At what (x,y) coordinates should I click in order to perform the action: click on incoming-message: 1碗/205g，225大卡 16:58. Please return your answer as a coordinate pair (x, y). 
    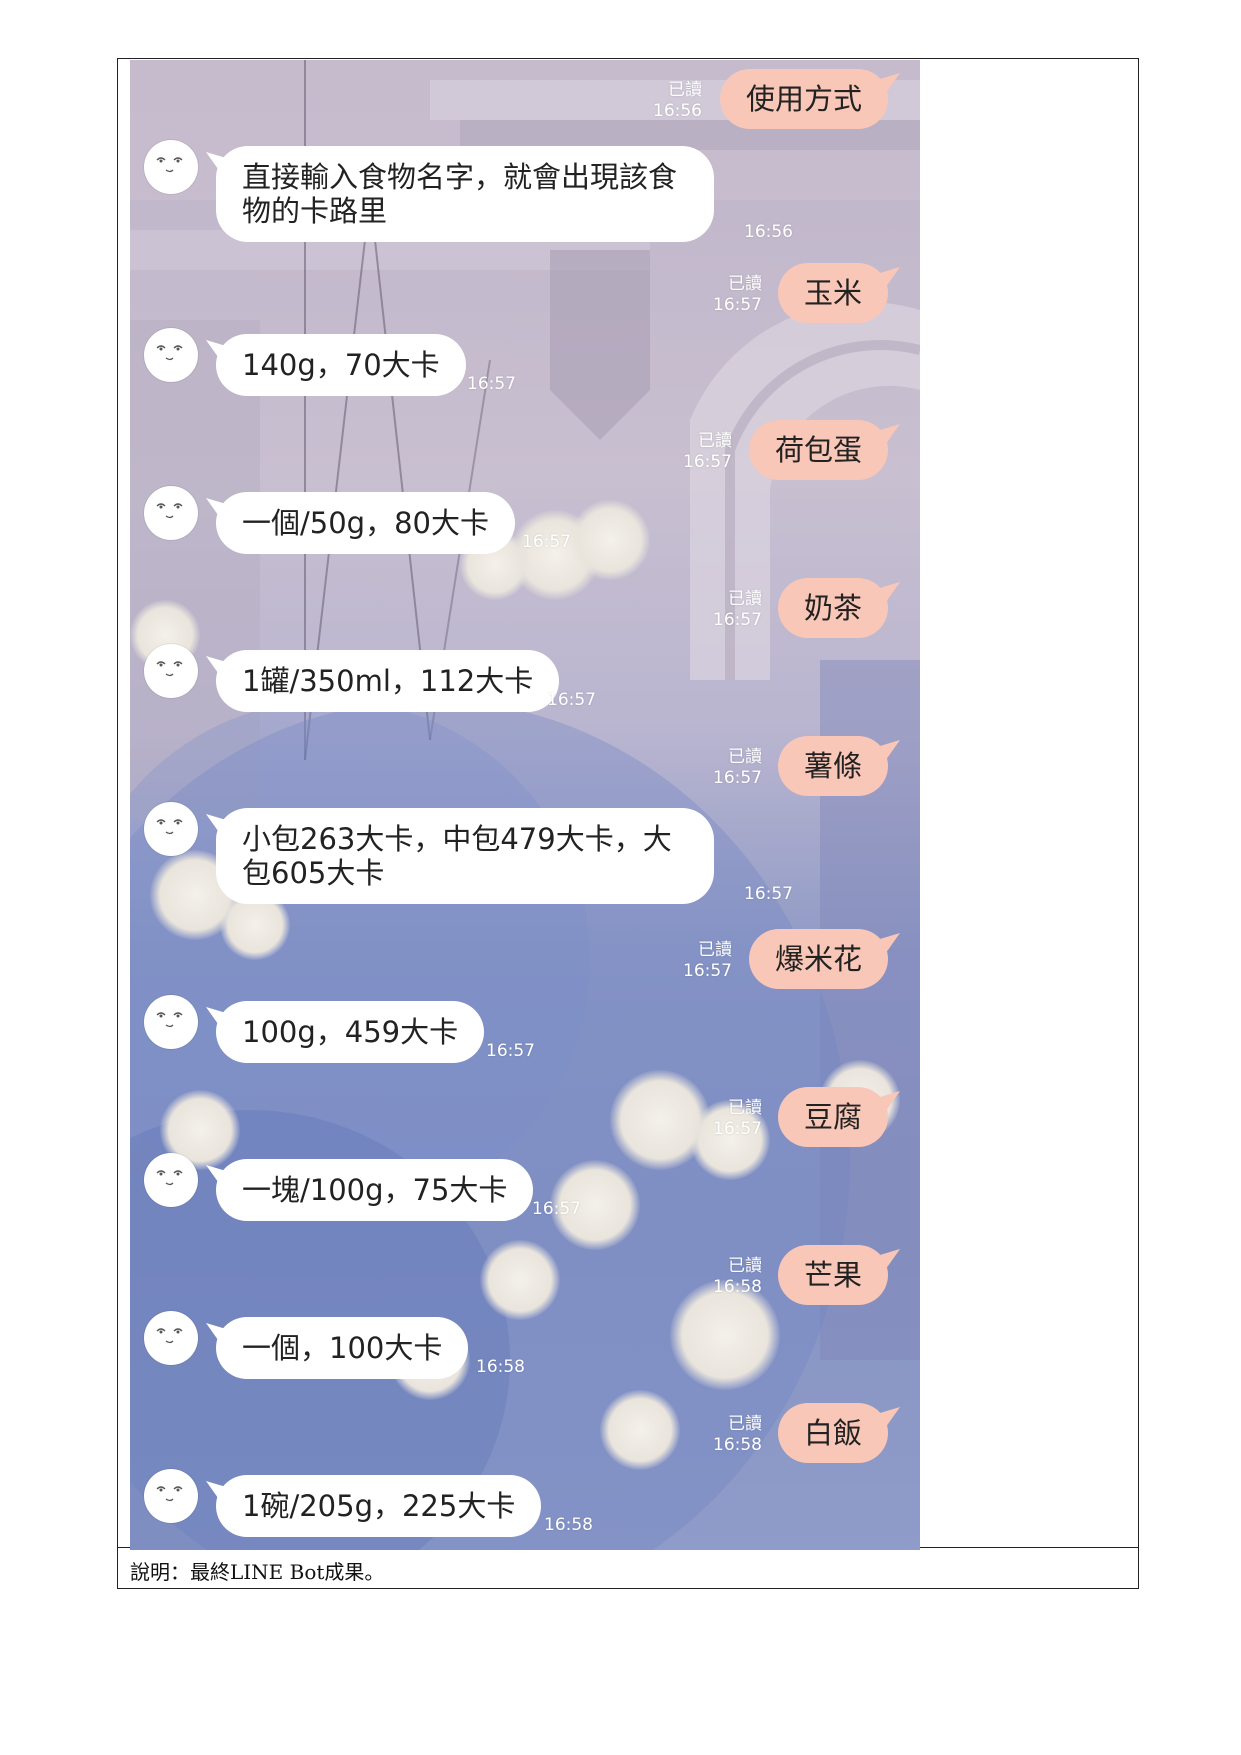
    Looking at the image, I should click on (384, 1503).